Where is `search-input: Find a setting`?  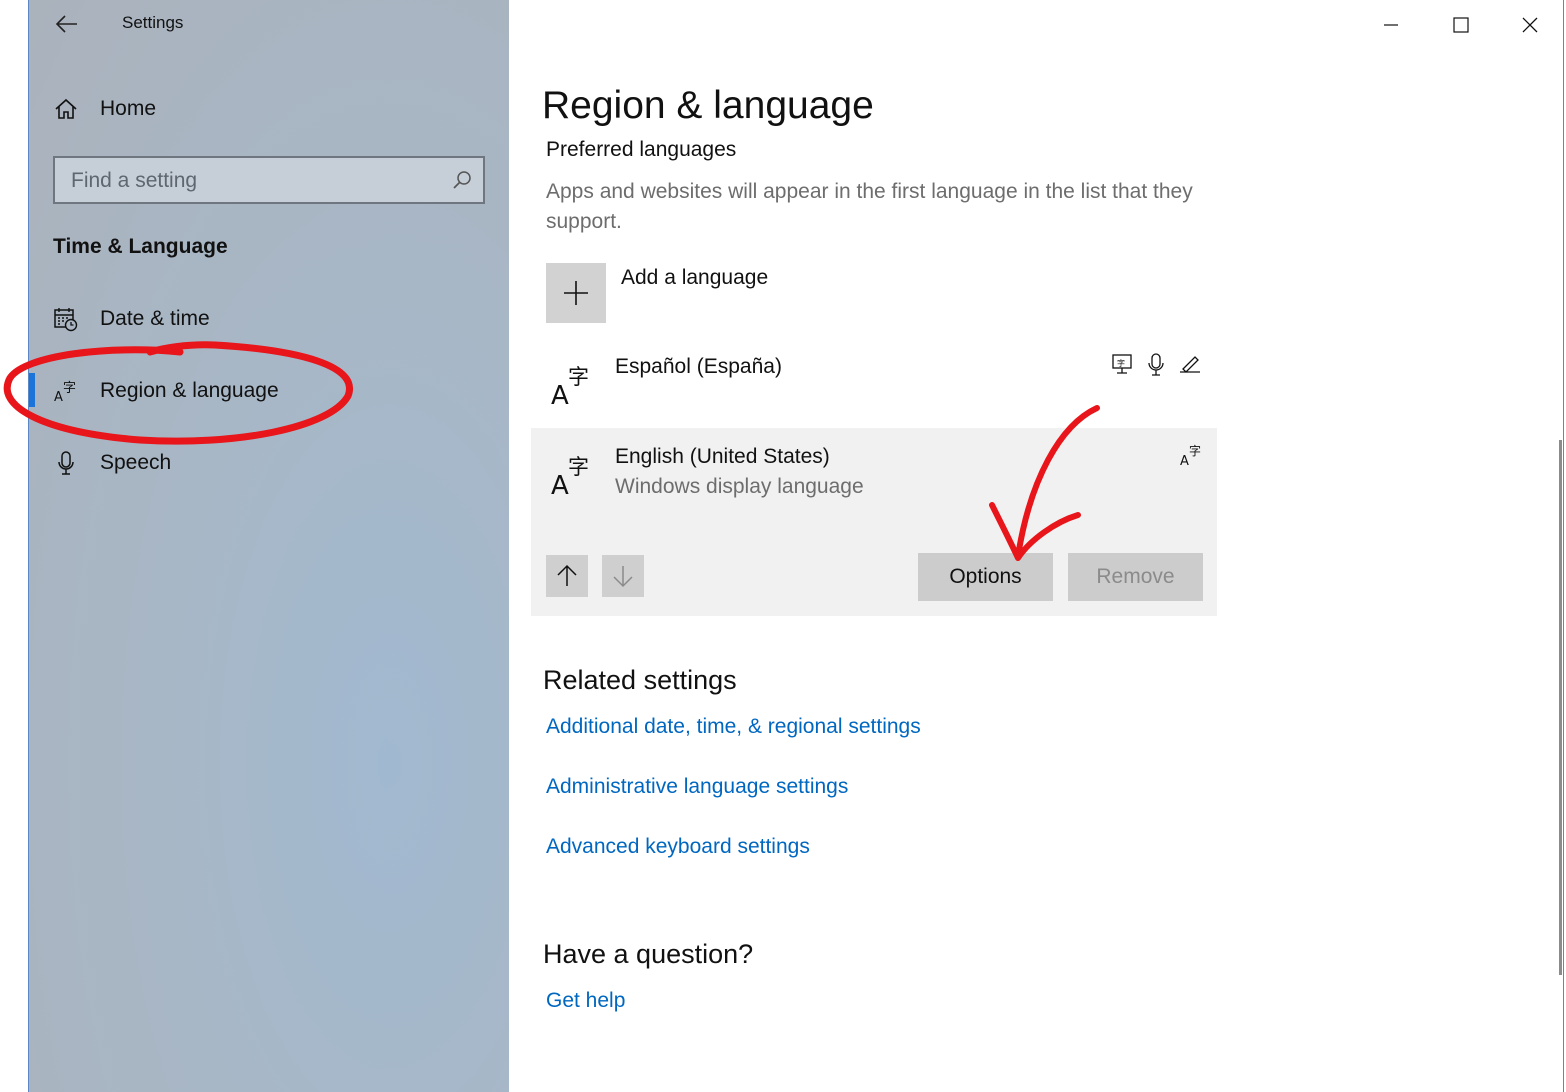
search-input: Find a setting is located at coordinates (269, 180).